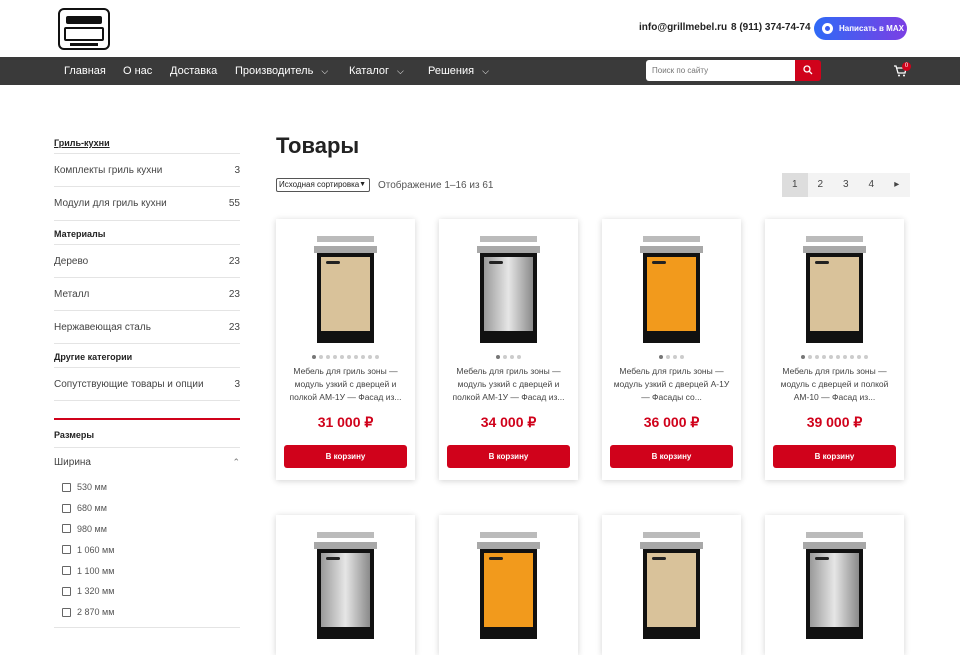 Image resolution: width=960 pixels, height=655 pixels. What do you see at coordinates (846, 185) in the screenshot?
I see `page-3-button: 3` at bounding box center [846, 185].